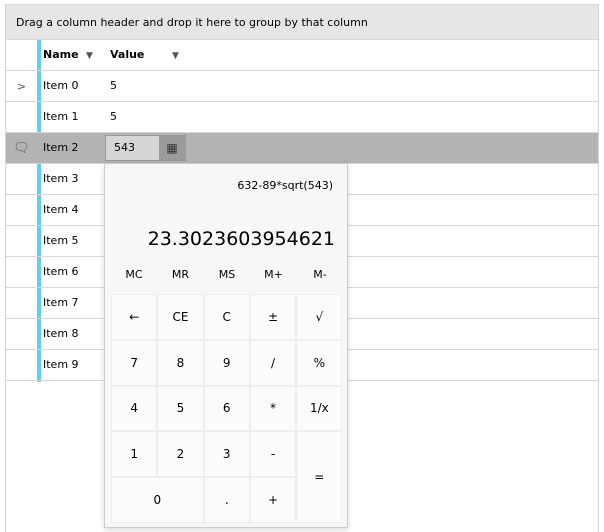  I want to click on calculator-key: CE, so click(180, 317).